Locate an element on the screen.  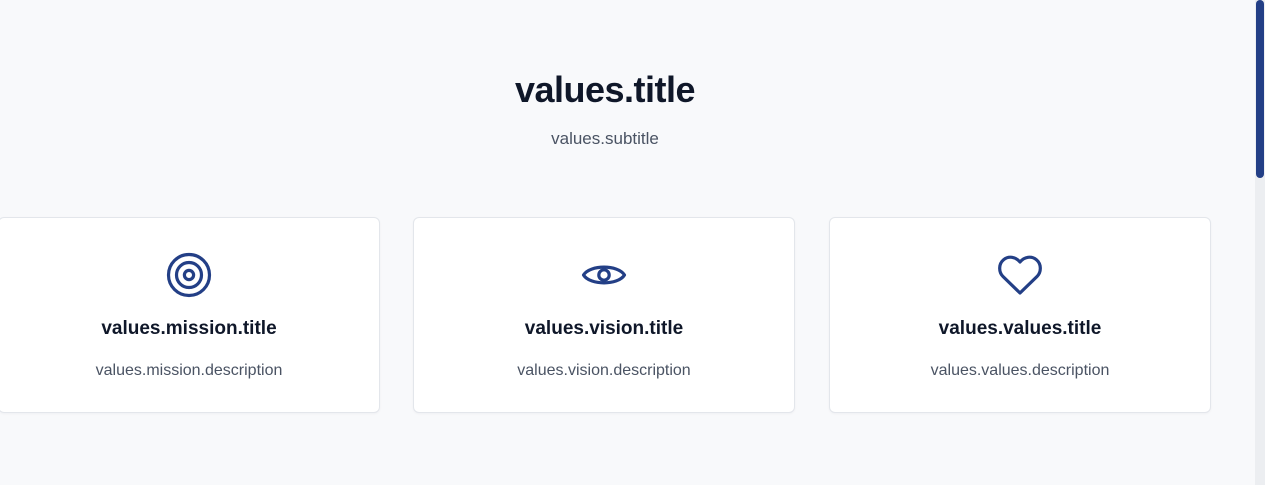
target-icon is located at coordinates (189, 275).